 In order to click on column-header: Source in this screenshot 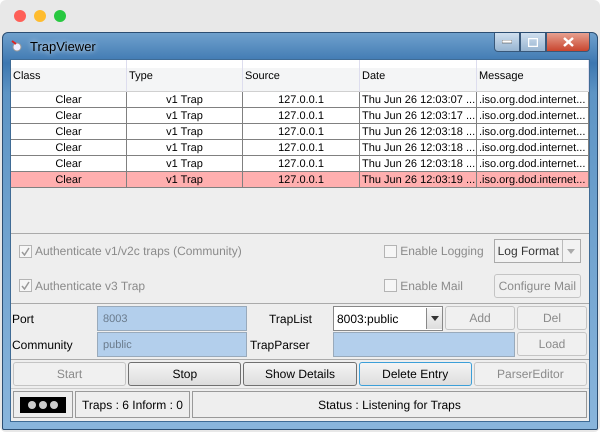, I will do `click(301, 76)`.